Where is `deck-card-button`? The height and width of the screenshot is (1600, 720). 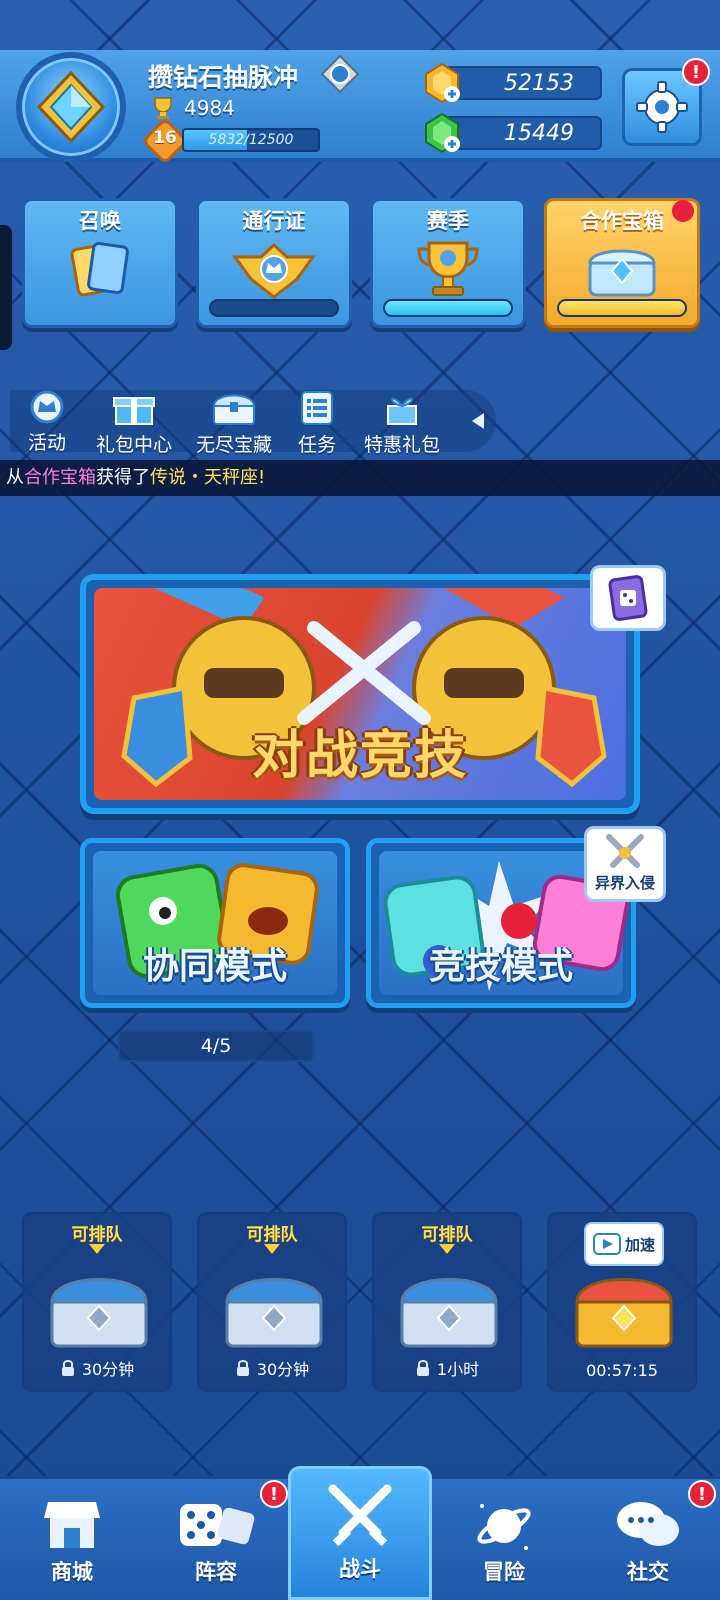 deck-card-button is located at coordinates (628, 598).